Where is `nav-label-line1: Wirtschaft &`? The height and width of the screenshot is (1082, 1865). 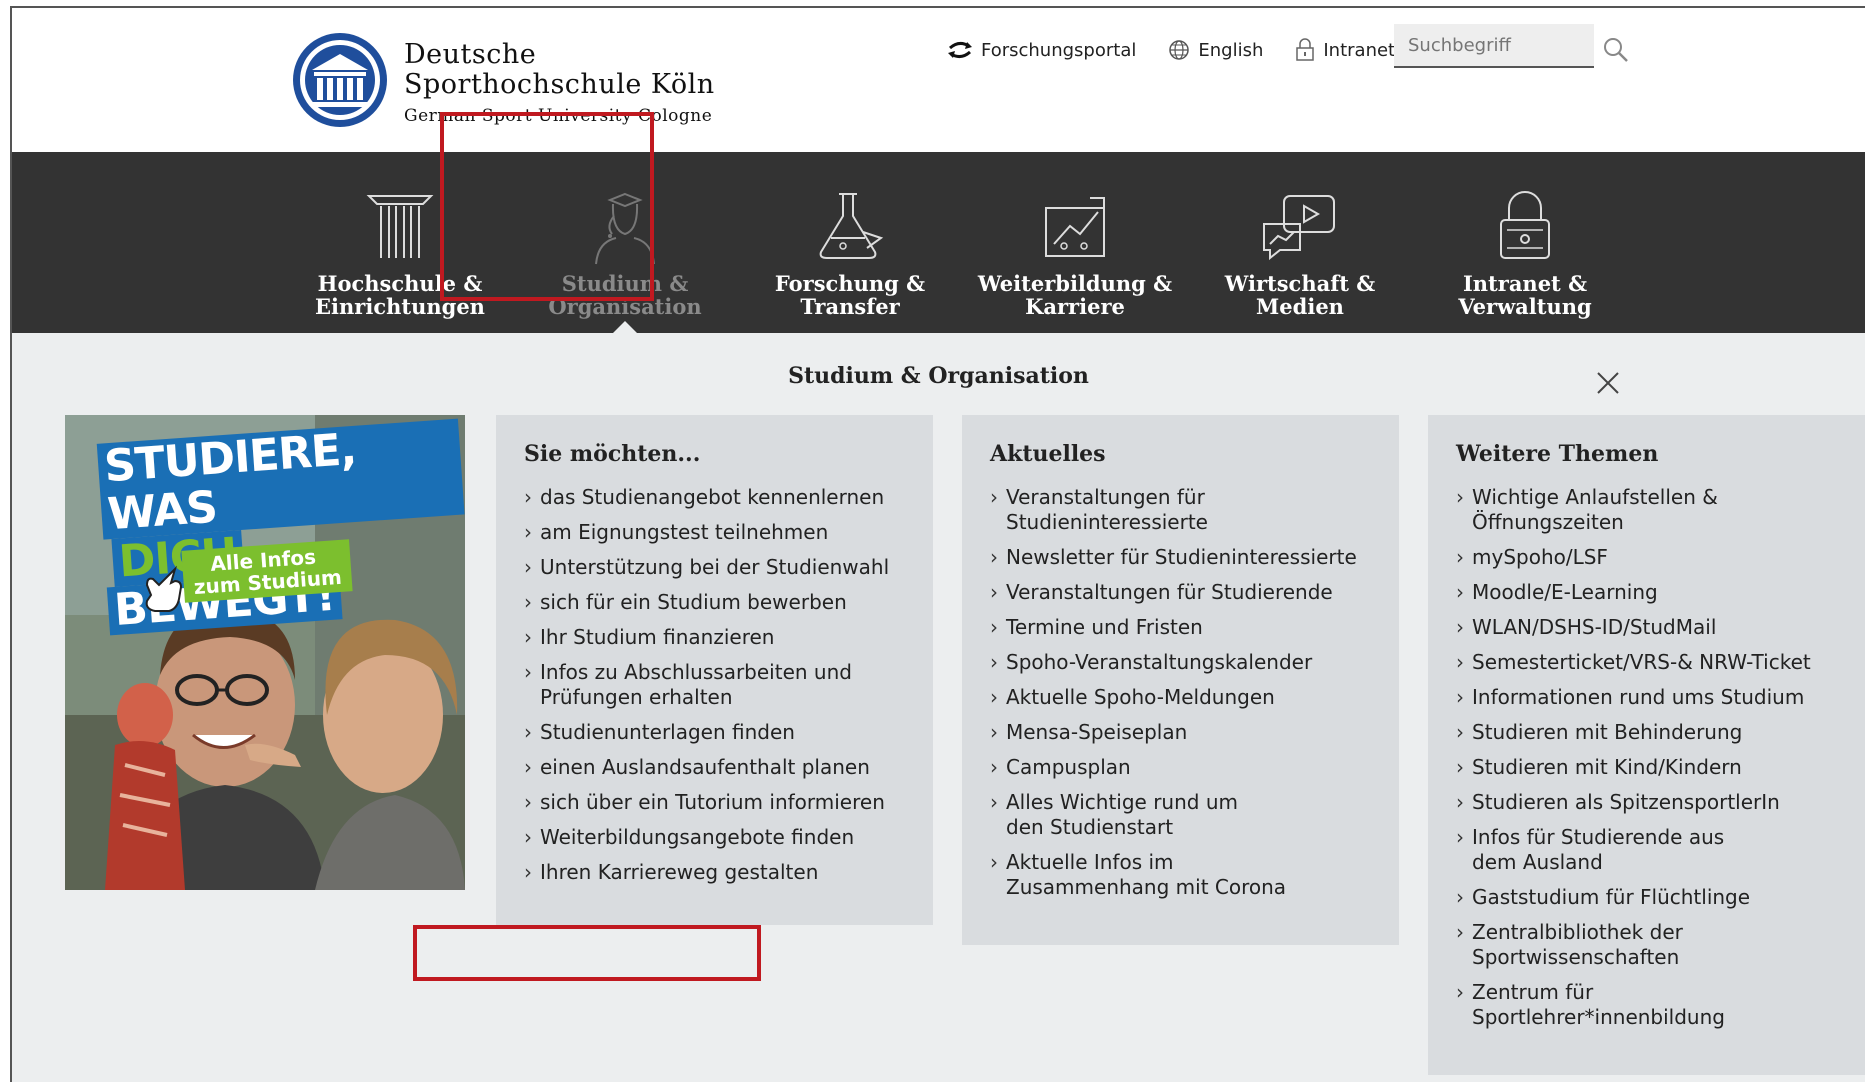
nav-label-line1: Wirtschaft & is located at coordinates (1300, 283).